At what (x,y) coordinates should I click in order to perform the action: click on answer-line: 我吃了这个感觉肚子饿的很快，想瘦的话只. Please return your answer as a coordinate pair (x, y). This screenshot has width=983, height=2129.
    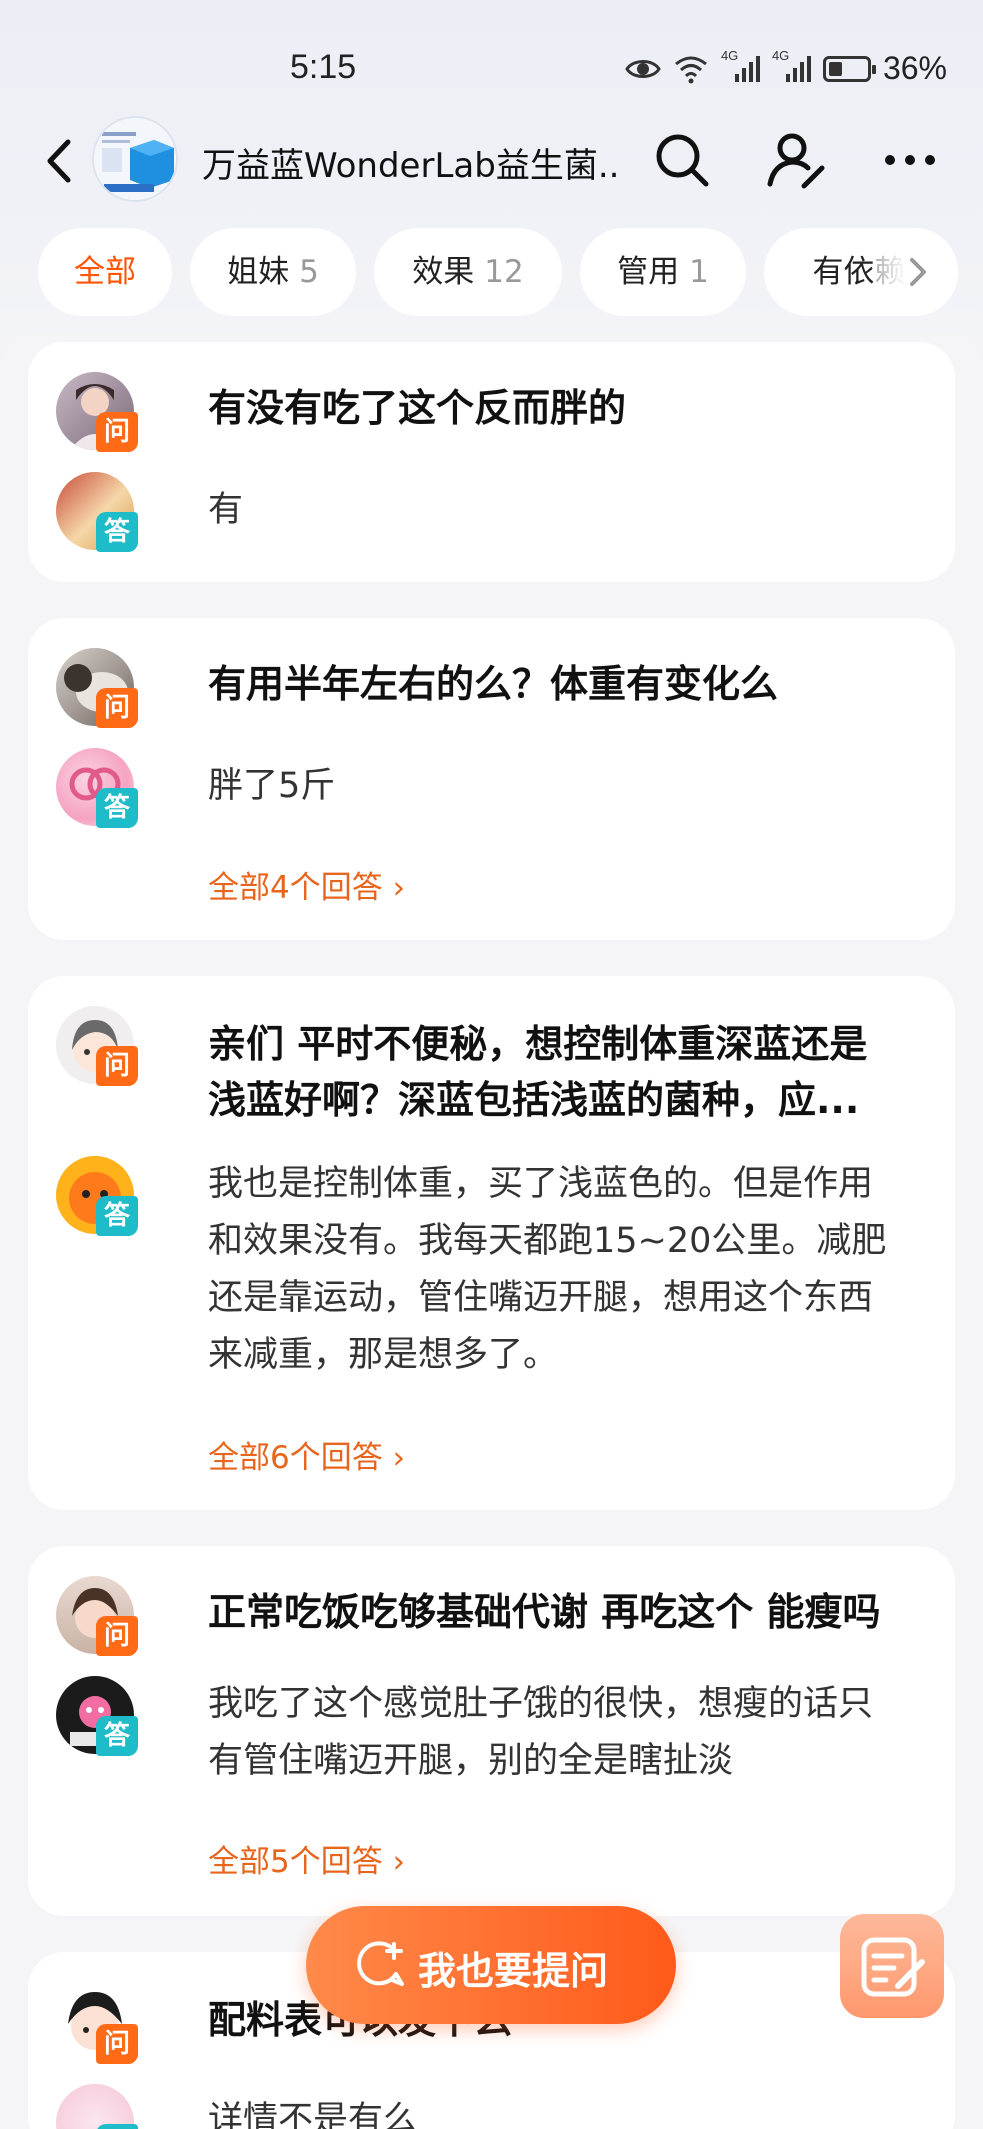
    Looking at the image, I should click on (541, 1704).